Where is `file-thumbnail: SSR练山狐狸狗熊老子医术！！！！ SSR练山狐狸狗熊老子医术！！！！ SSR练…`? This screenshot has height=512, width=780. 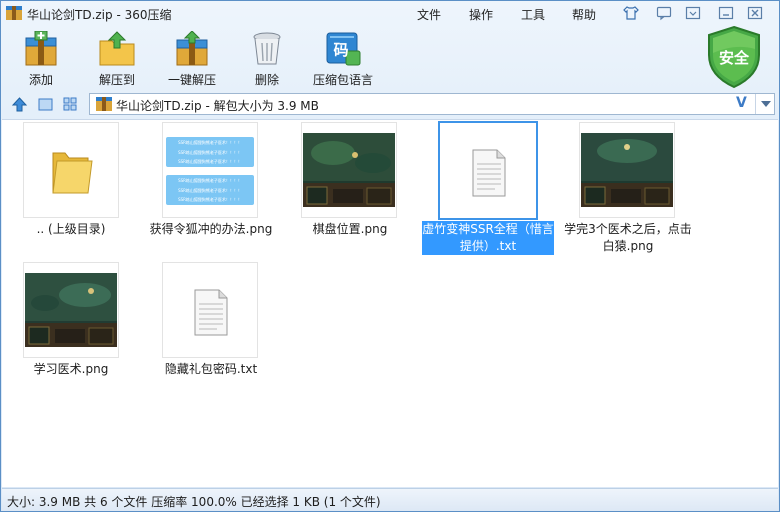 file-thumbnail: SSR练山狐狸狗熊老子医术！！！！ SSR练山狐狸狗熊老子医术！！！！ SSR练… is located at coordinates (210, 170).